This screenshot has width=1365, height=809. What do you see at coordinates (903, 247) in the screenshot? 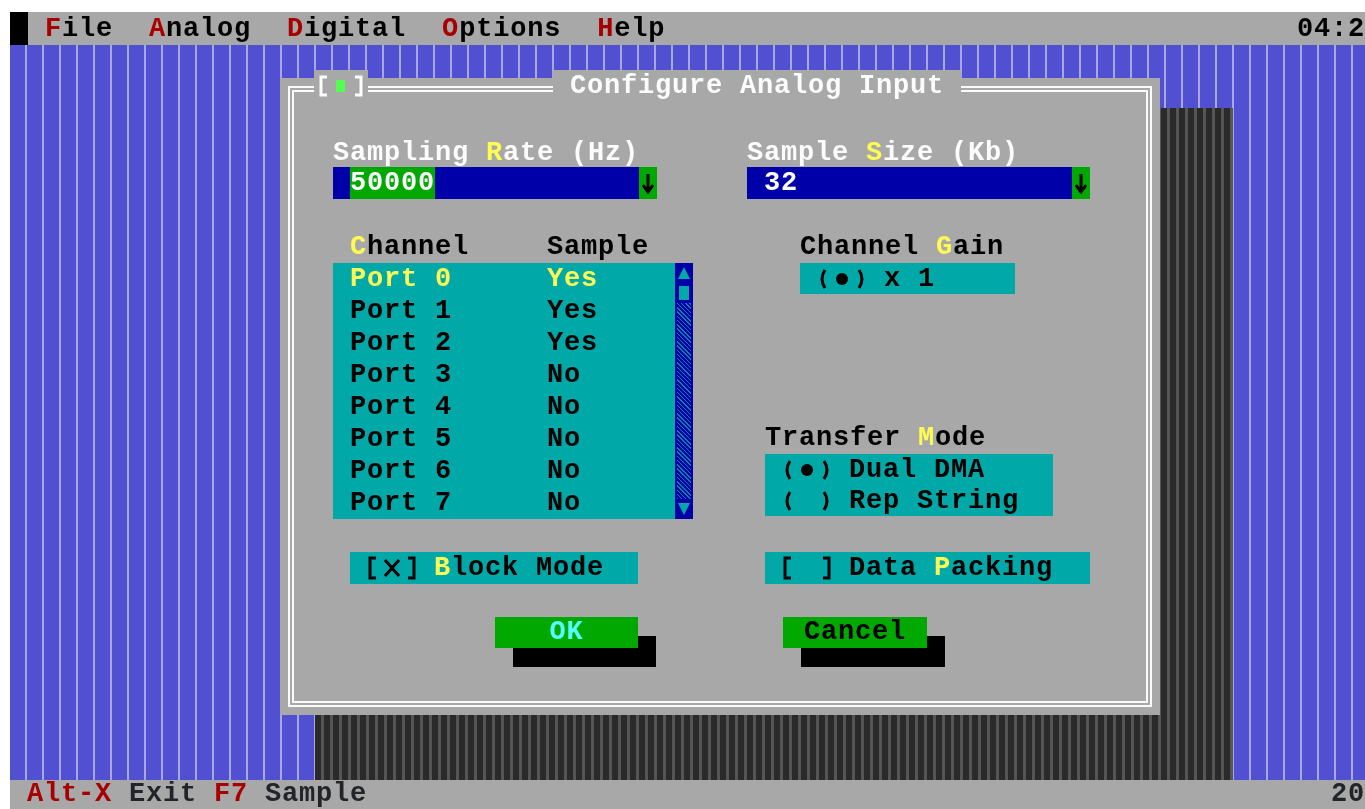
I see `group-label: Channel Gain` at bounding box center [903, 247].